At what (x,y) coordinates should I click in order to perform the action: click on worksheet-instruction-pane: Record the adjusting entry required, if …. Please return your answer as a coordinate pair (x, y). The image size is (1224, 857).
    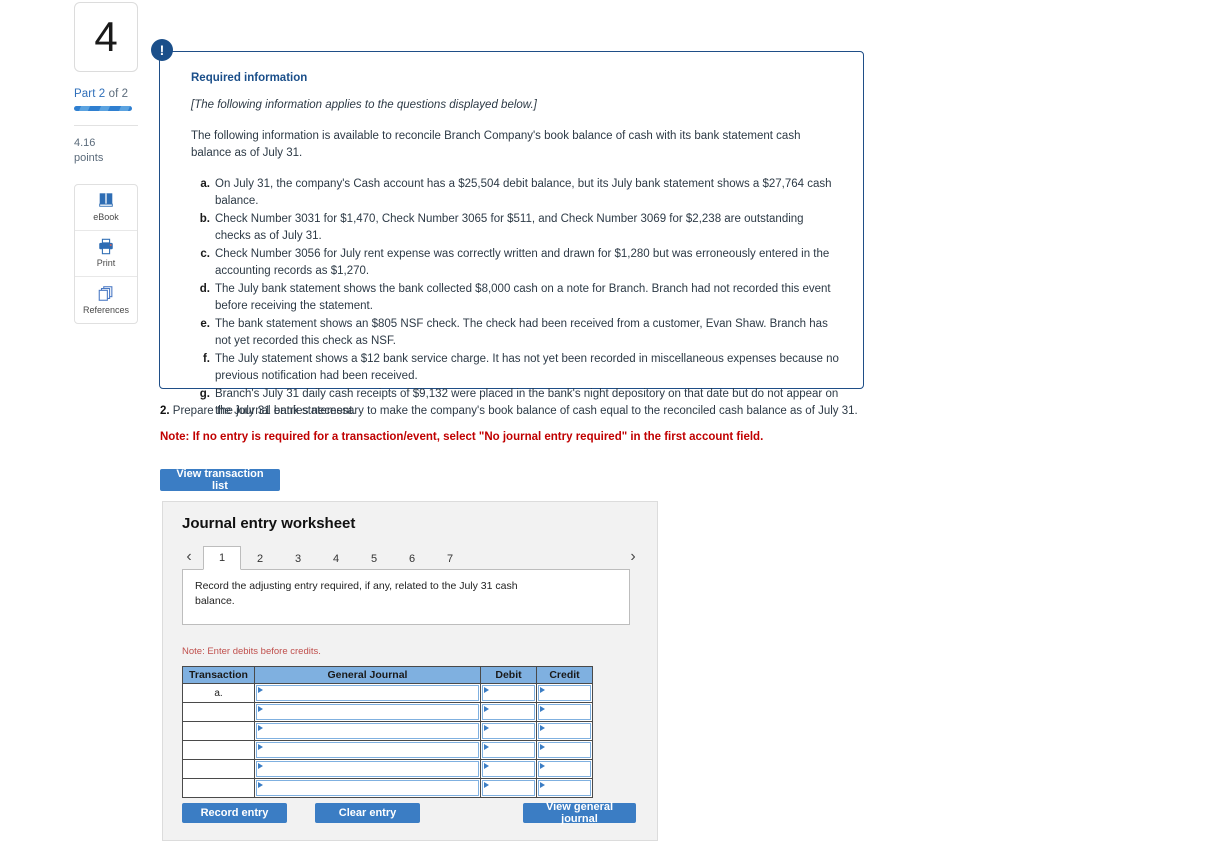
    Looking at the image, I should click on (406, 597).